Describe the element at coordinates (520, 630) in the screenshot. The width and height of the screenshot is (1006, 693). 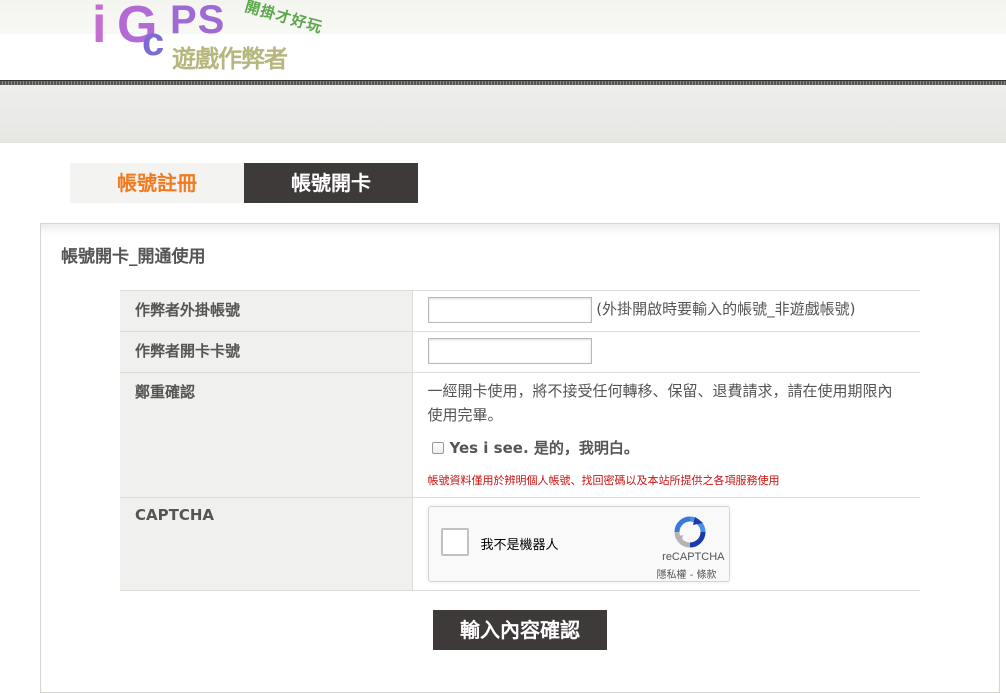
I see `submit-button: 輸入內容確認` at that location.